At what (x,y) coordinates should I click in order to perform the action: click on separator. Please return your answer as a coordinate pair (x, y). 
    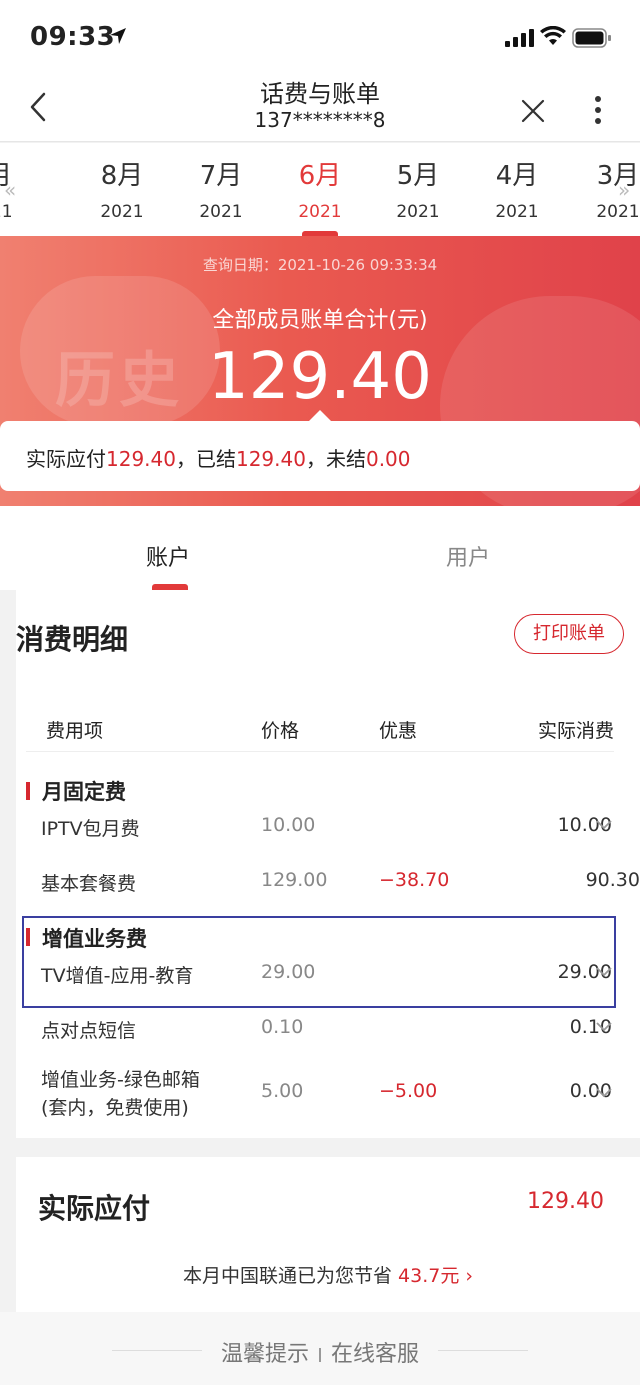
    Looking at the image, I should click on (320, 1355).